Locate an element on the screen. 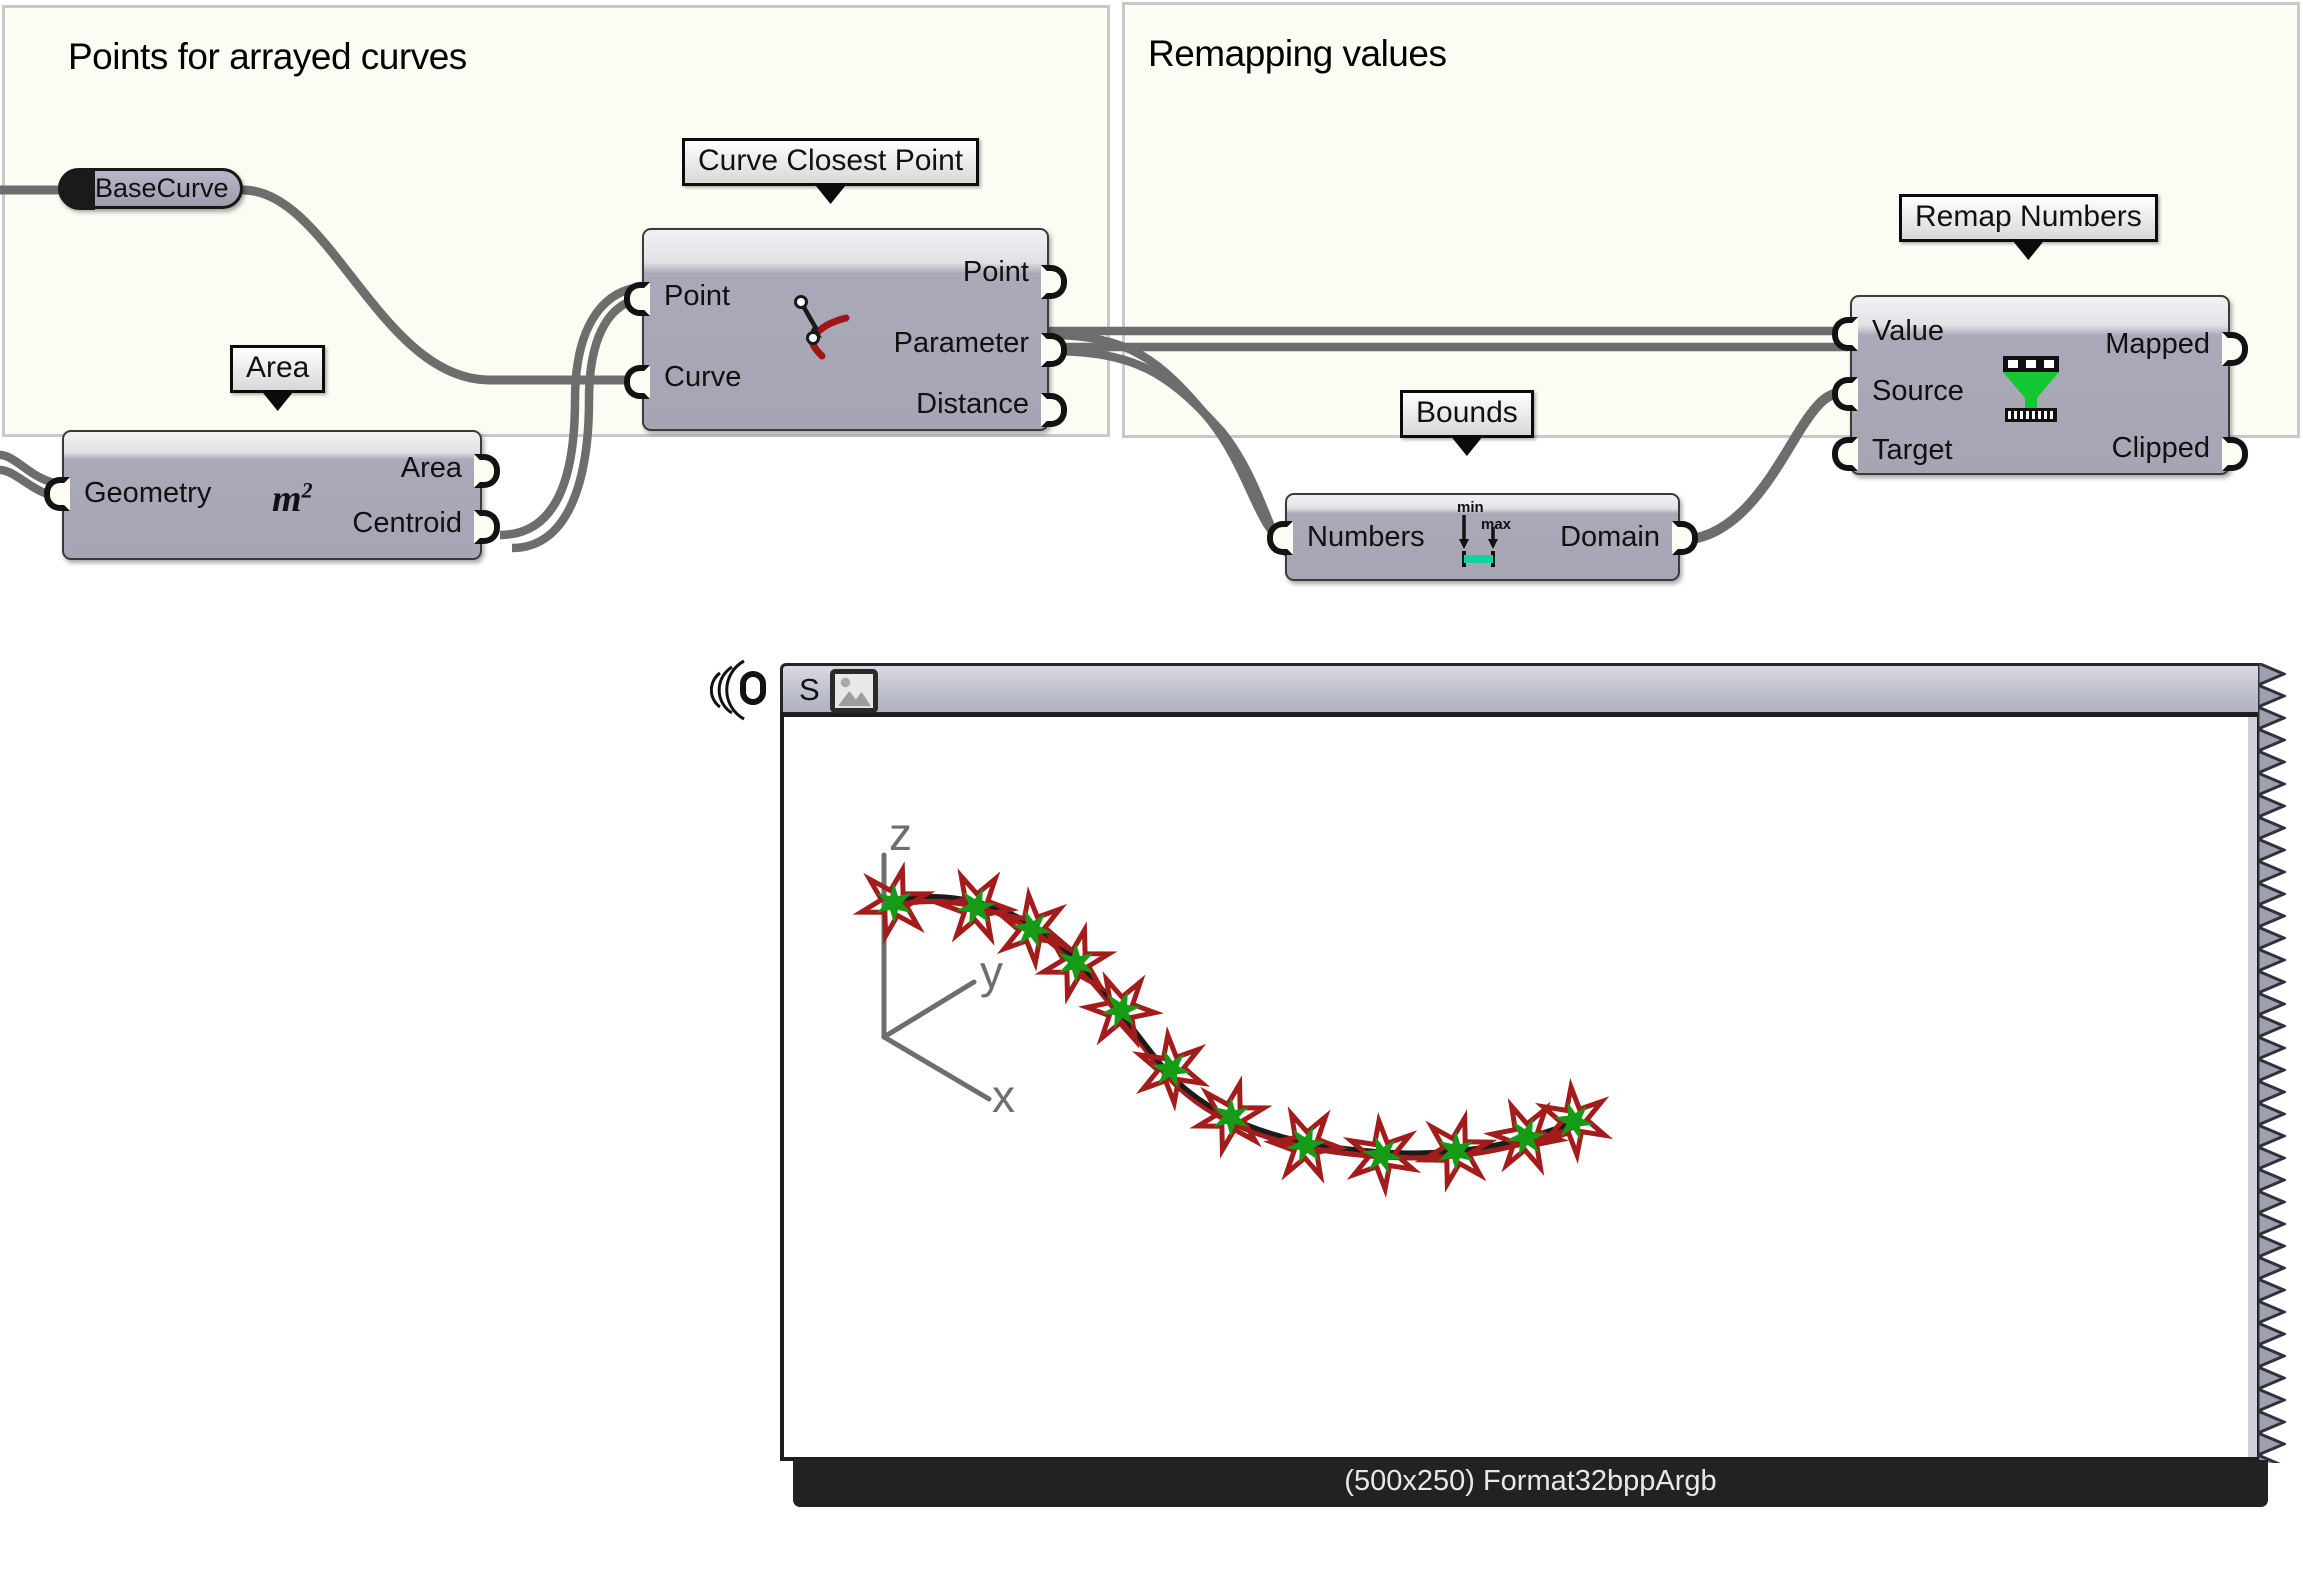  port-in-numbers is located at coordinates (1280, 538).